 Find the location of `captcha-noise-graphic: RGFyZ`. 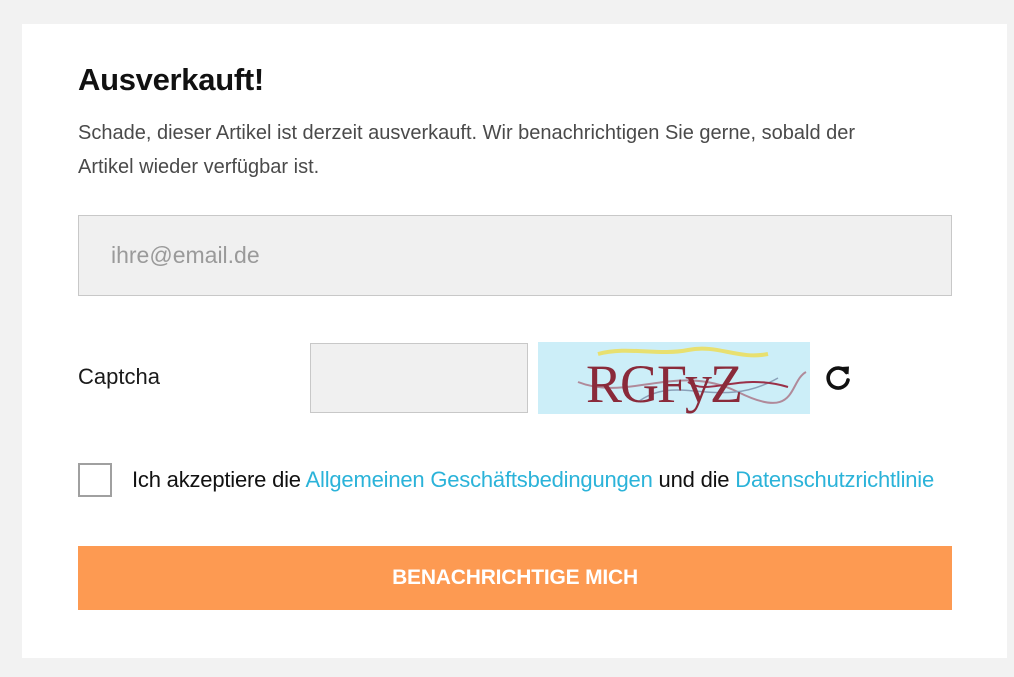

captcha-noise-graphic: RGFyZ is located at coordinates (692, 380).